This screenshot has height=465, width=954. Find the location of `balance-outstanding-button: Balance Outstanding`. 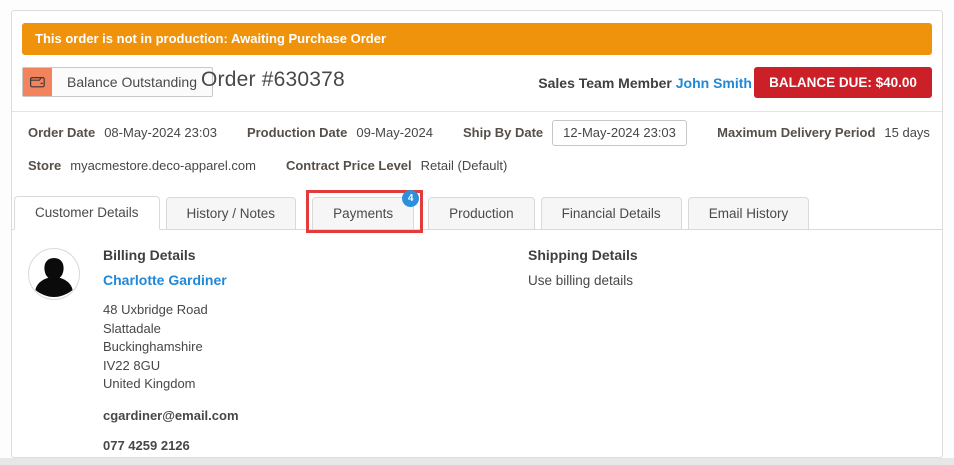

balance-outstanding-button: Balance Outstanding is located at coordinates (117, 82).